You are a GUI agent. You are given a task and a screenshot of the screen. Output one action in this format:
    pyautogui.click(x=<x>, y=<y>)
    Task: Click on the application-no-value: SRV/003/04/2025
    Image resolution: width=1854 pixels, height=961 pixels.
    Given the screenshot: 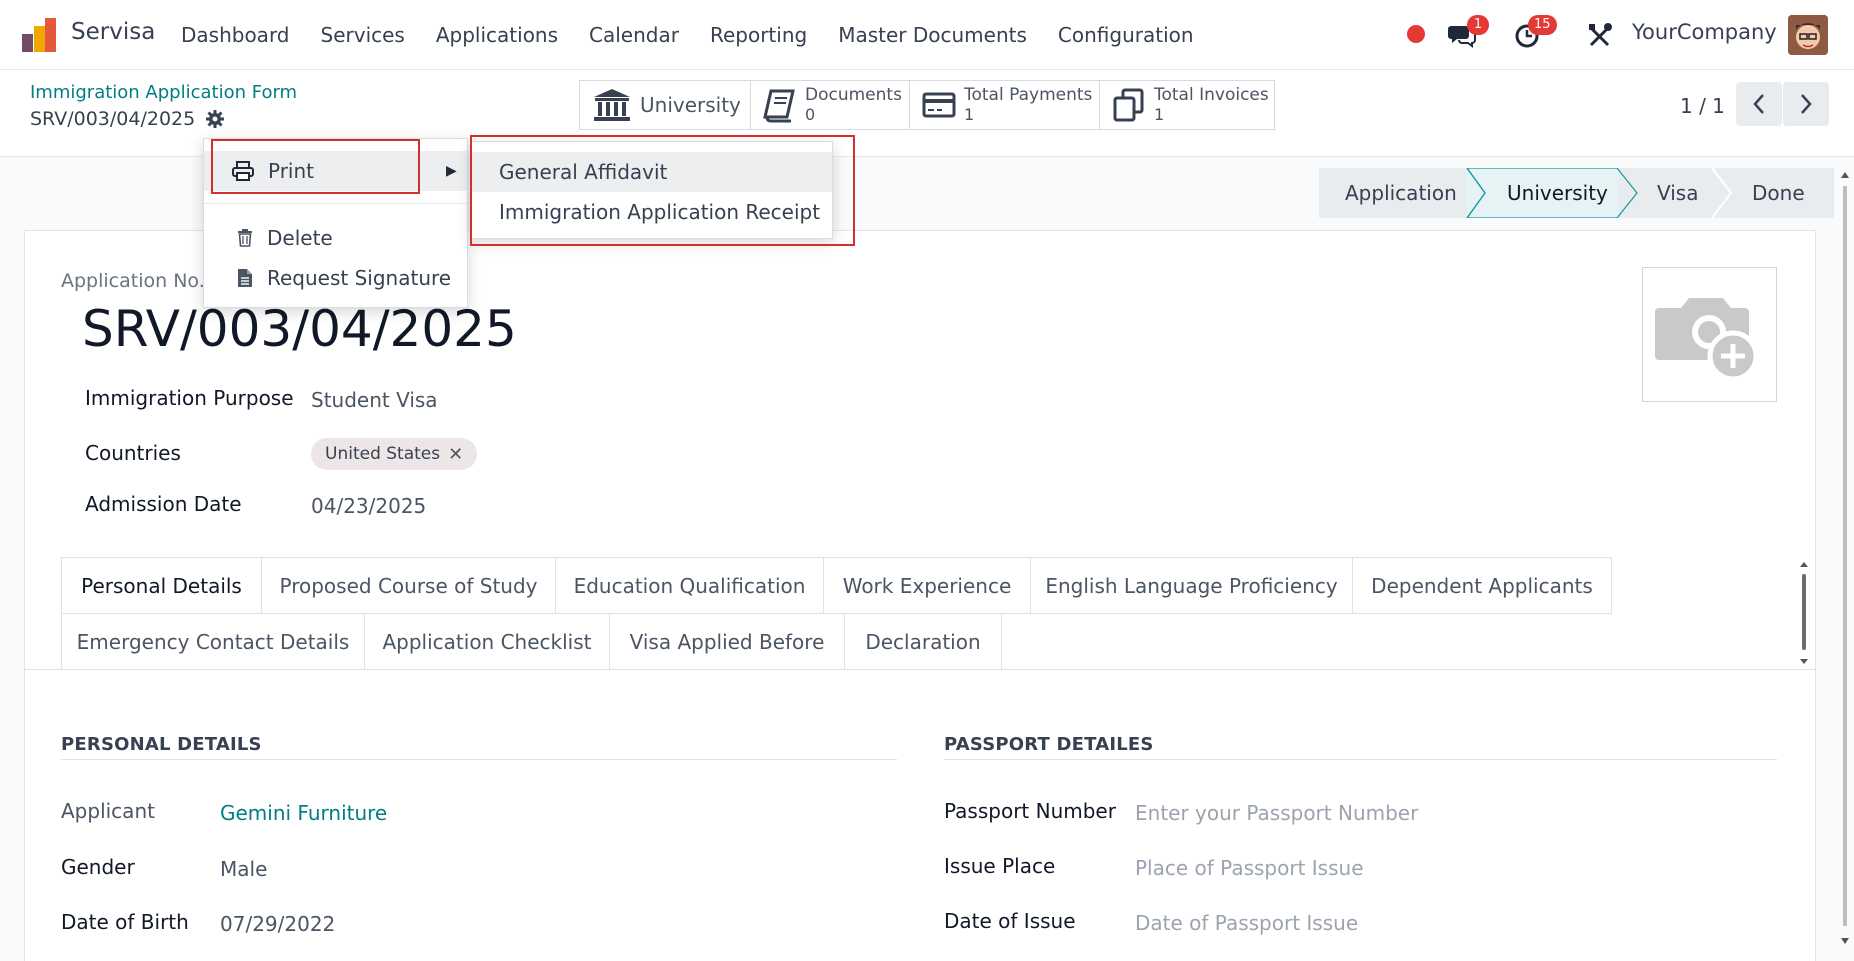 What is the action you would take?
    pyautogui.click(x=299, y=329)
    